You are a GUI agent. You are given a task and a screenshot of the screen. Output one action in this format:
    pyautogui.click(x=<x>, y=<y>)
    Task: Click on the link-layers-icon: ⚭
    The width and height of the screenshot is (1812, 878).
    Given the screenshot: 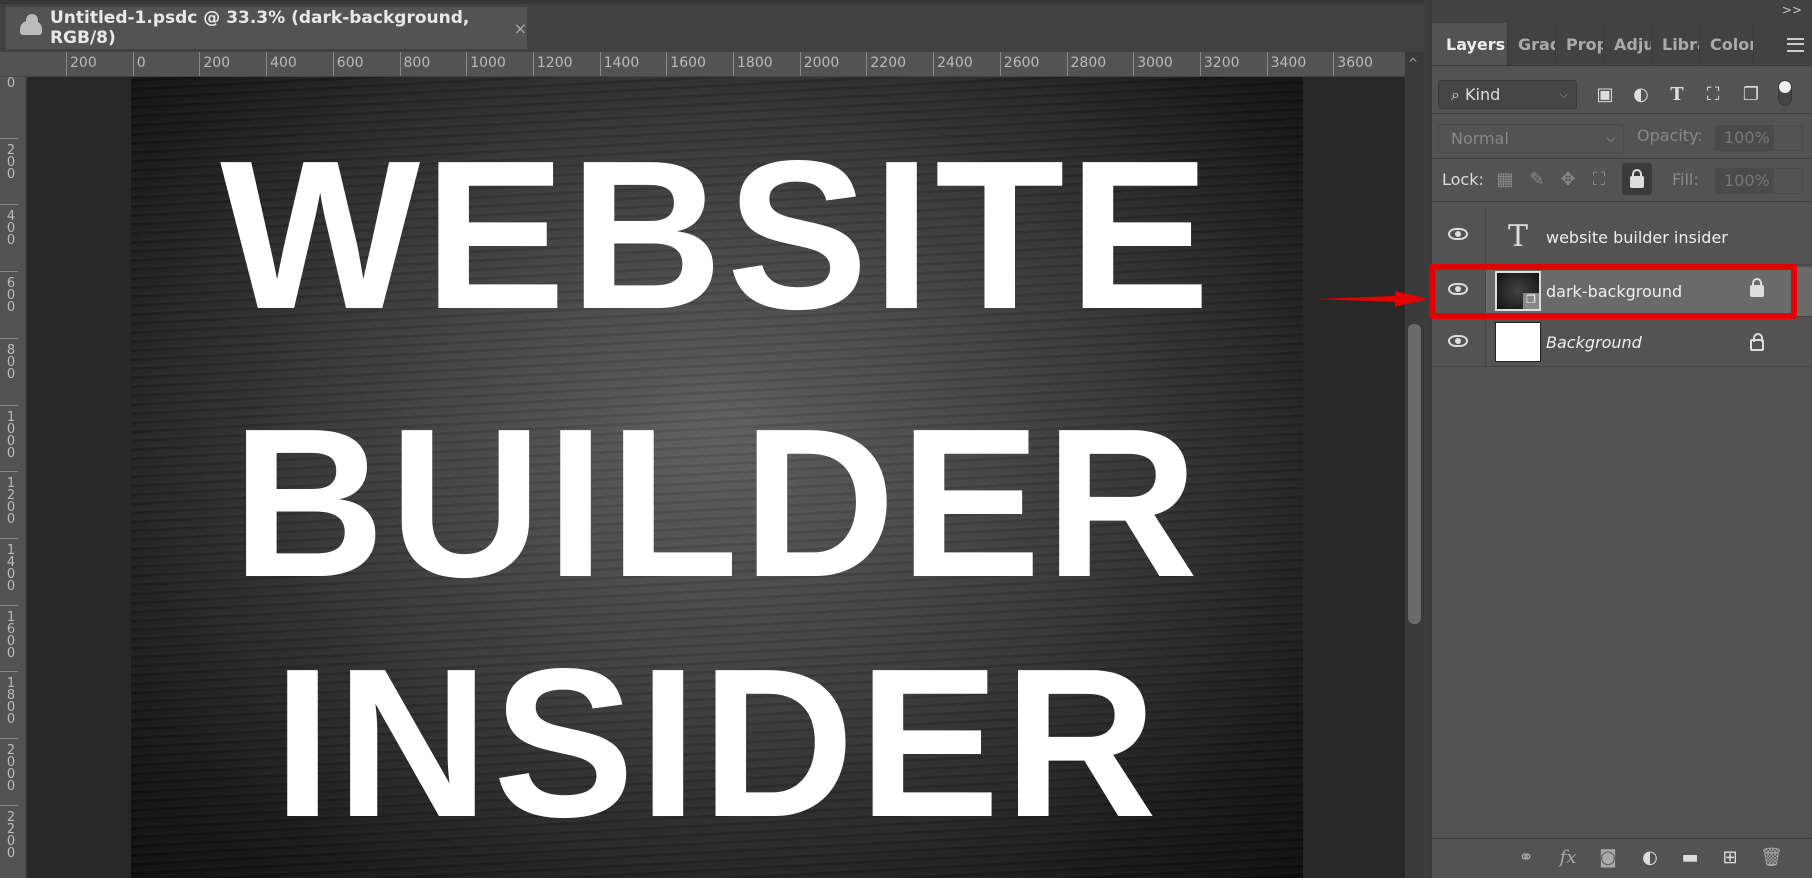 What is the action you would take?
    pyautogui.click(x=1526, y=857)
    